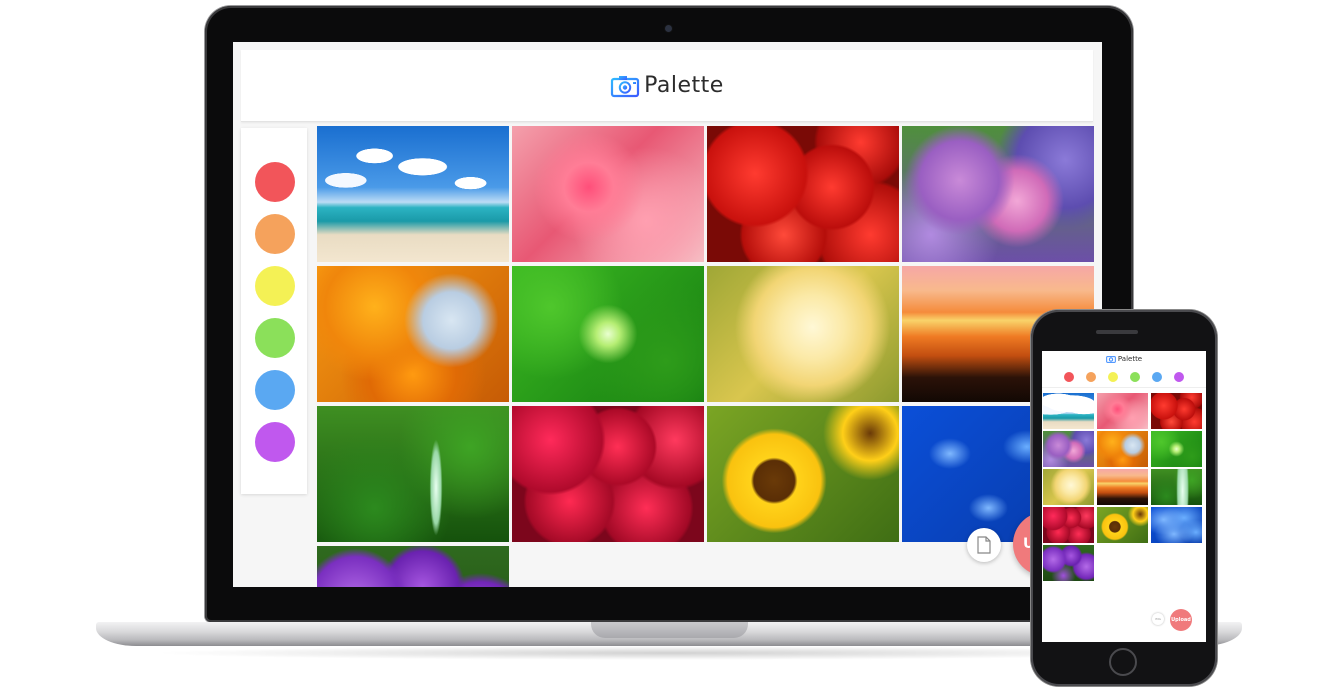 Image resolution: width=1342 pixels, height=691 pixels. Describe the element at coordinates (1123, 662) in the screenshot. I see `phone-home-button` at that location.